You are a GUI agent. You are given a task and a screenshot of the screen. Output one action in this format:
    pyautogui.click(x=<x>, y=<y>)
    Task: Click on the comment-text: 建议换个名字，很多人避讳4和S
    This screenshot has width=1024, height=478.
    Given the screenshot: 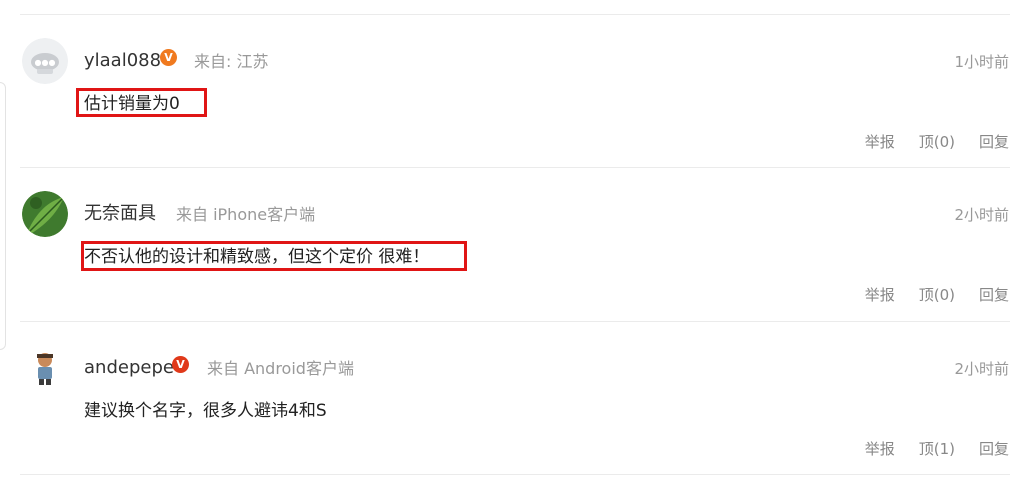 What is the action you would take?
    pyautogui.click(x=205, y=411)
    